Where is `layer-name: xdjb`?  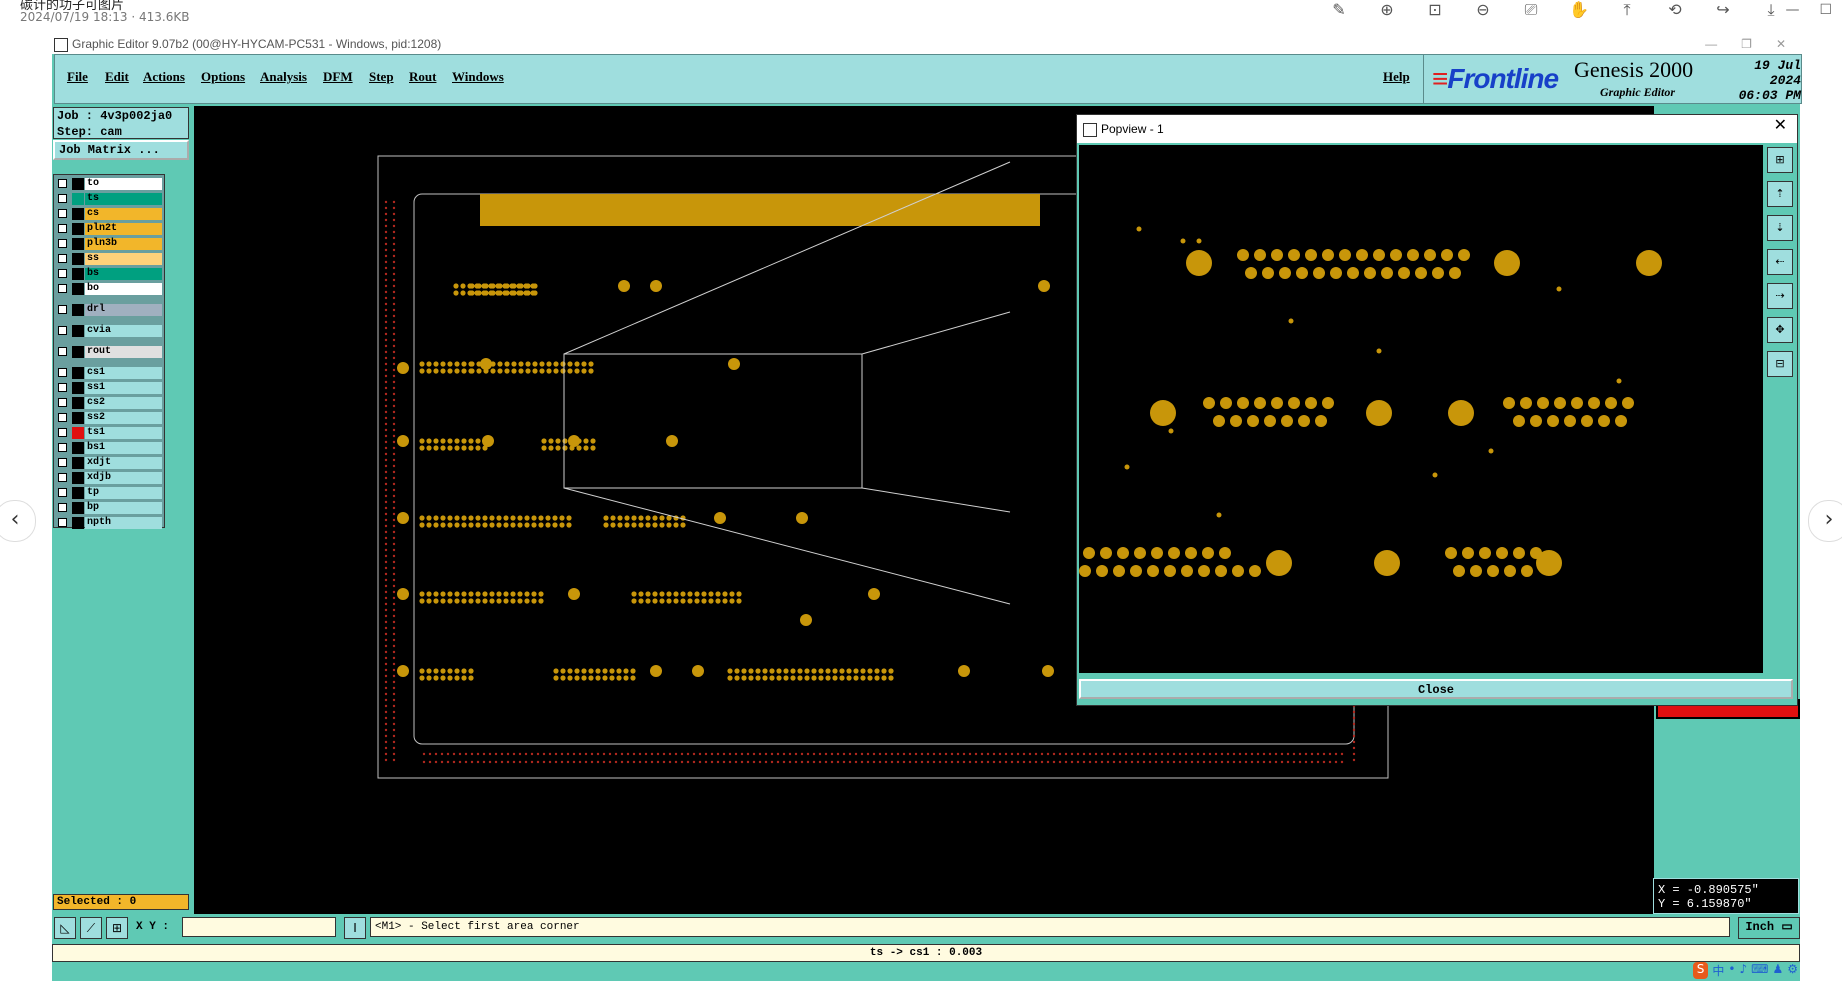 layer-name: xdjb is located at coordinates (123, 478).